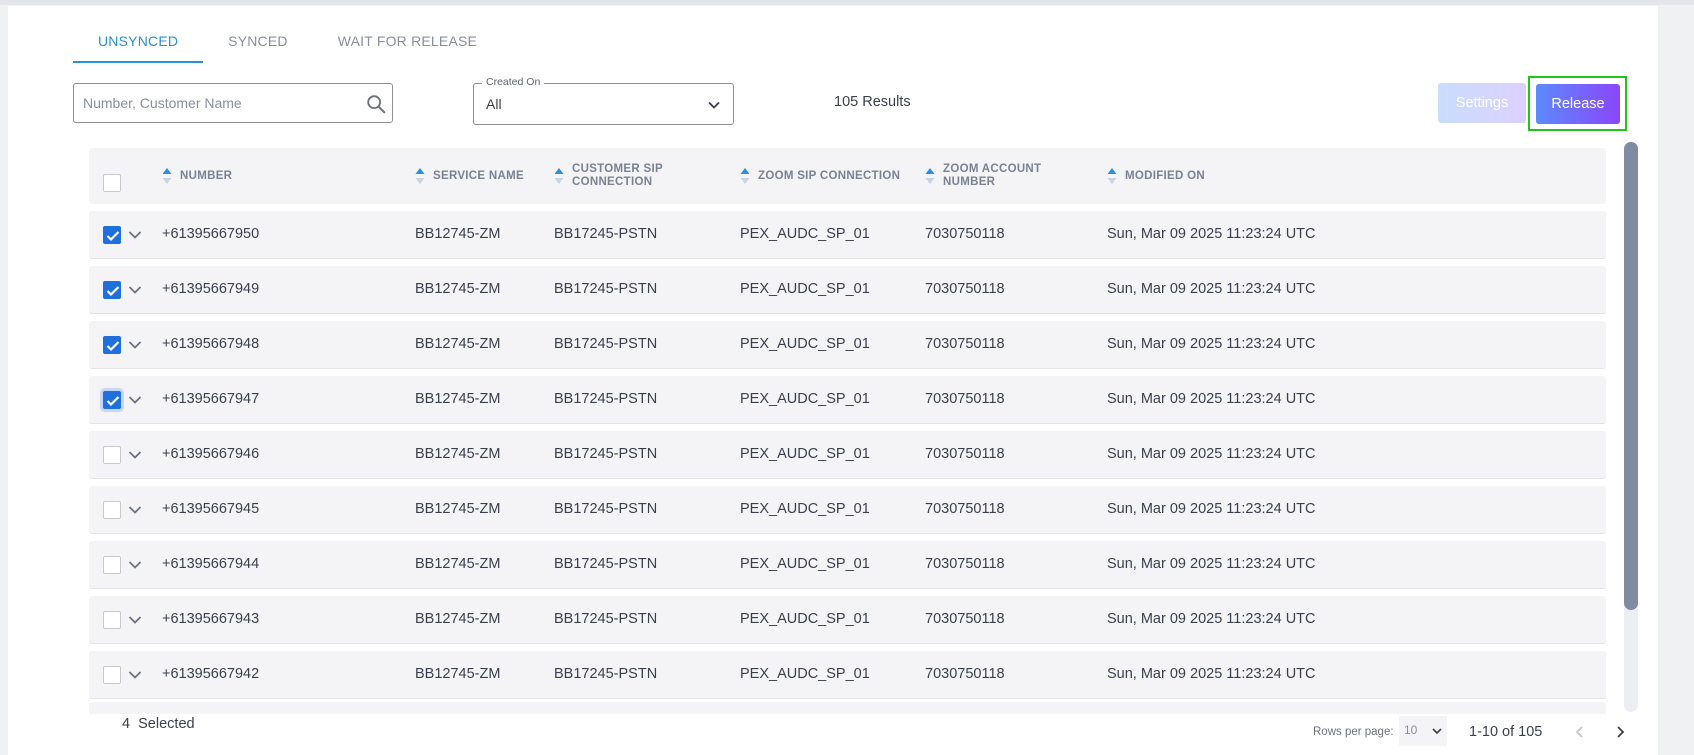  What do you see at coordinates (1506, 732) in the screenshot?
I see `pagination-range: 1-10 of 105` at bounding box center [1506, 732].